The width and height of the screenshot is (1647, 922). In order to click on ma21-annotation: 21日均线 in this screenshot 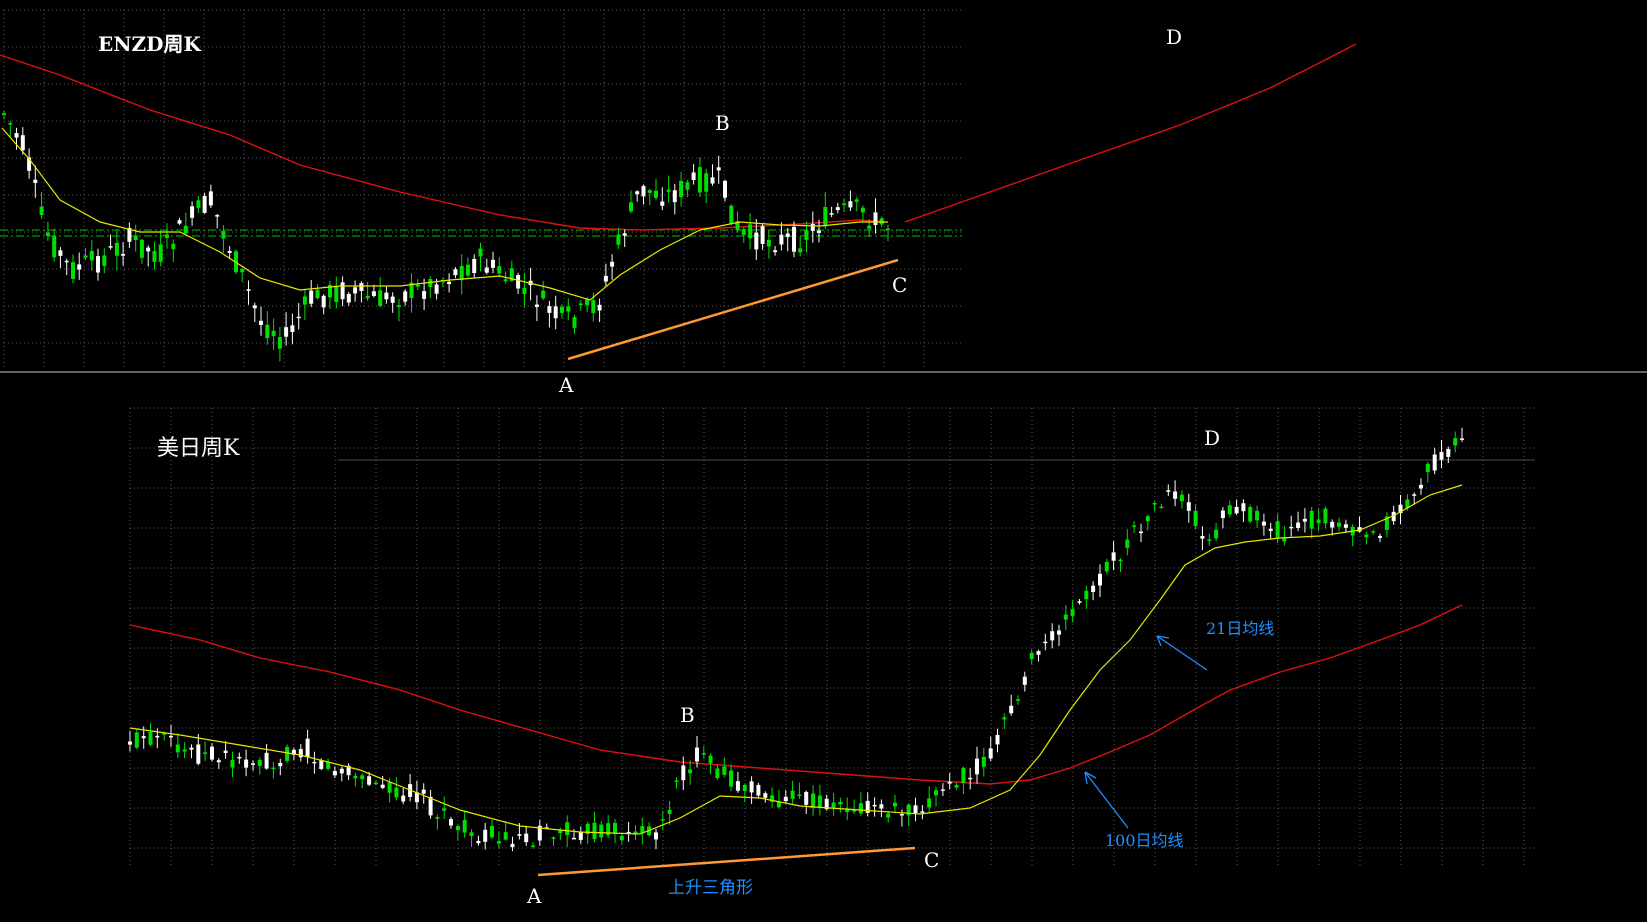, I will do `click(1240, 628)`.